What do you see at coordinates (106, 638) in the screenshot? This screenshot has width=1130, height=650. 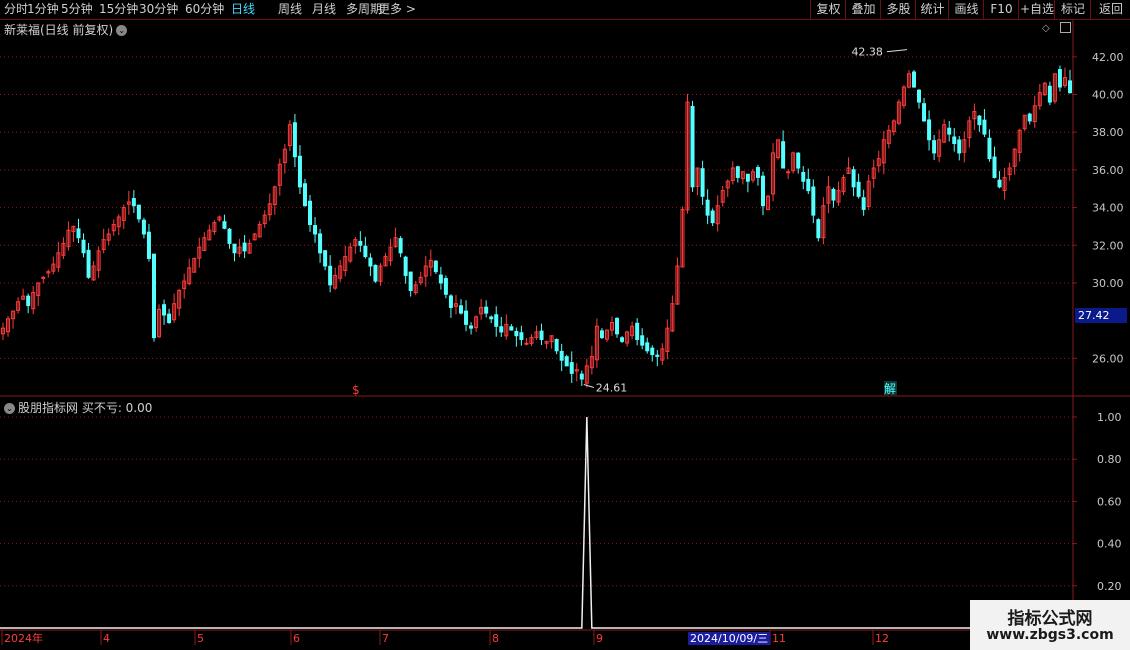 I see `x-axis-label: 4` at bounding box center [106, 638].